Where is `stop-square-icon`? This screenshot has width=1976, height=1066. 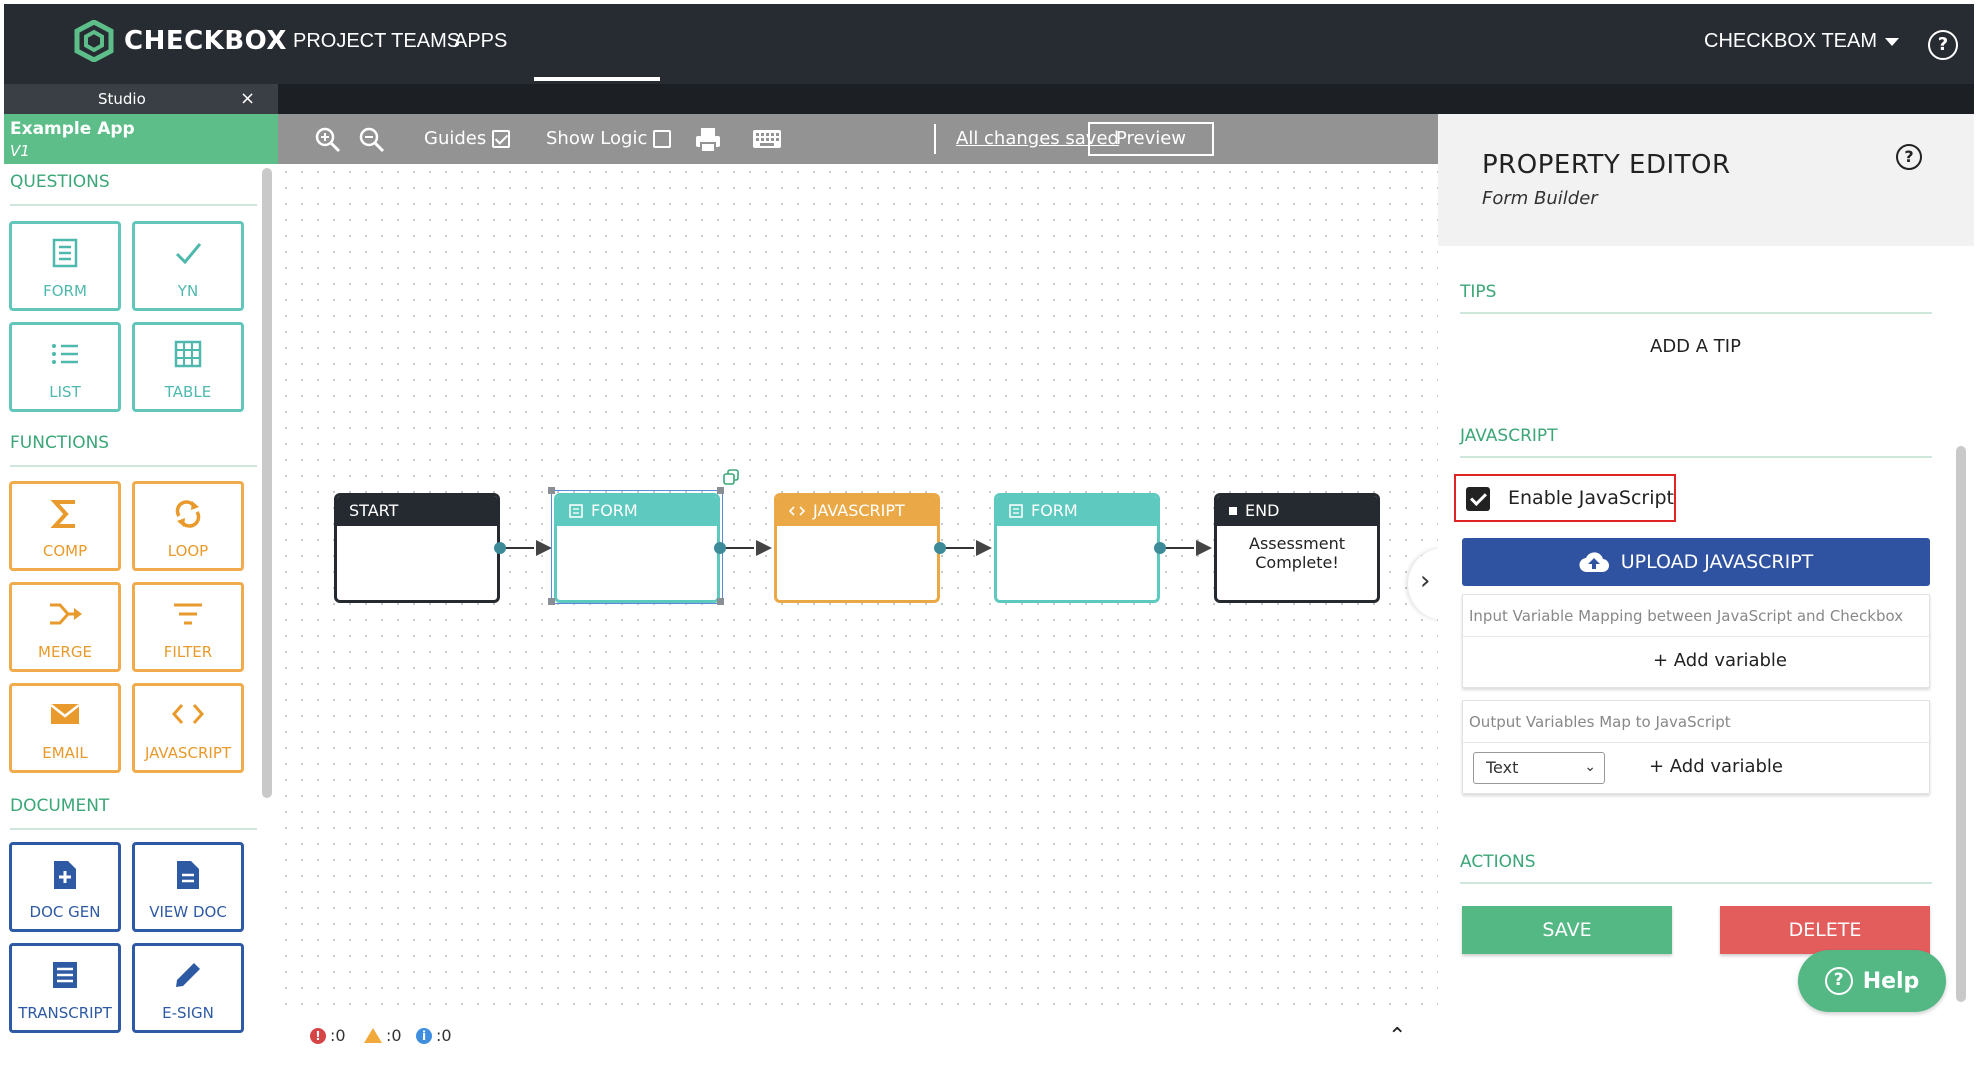
stop-square-icon is located at coordinates (1233, 511).